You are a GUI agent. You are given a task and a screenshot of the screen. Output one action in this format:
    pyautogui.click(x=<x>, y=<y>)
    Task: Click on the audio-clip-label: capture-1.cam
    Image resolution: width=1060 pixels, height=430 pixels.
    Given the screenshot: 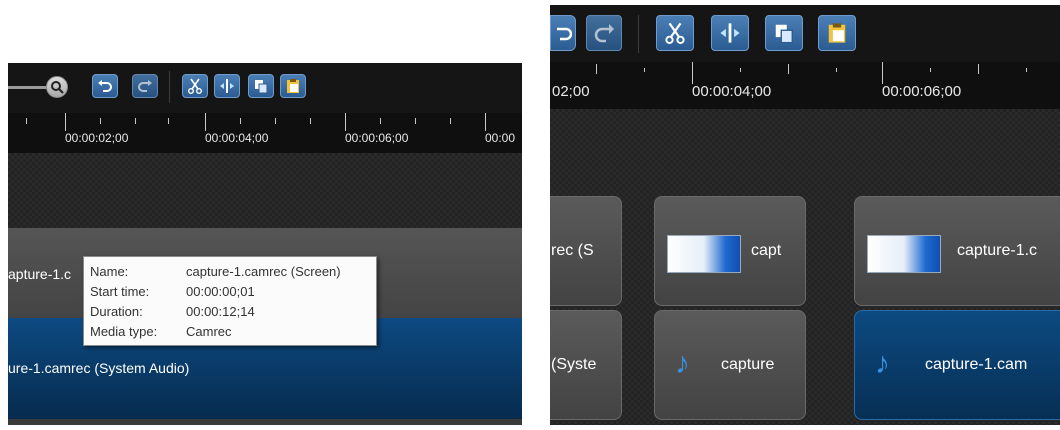 What is the action you would take?
    pyautogui.click(x=976, y=364)
    